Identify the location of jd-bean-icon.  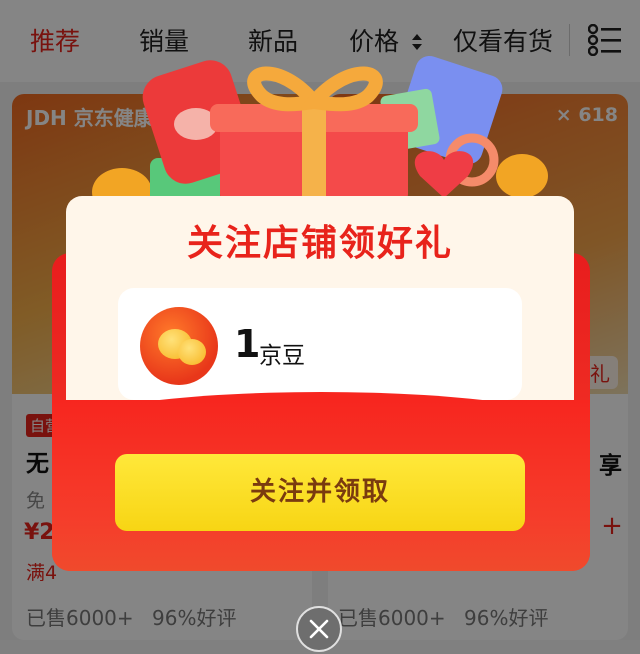
(179, 346).